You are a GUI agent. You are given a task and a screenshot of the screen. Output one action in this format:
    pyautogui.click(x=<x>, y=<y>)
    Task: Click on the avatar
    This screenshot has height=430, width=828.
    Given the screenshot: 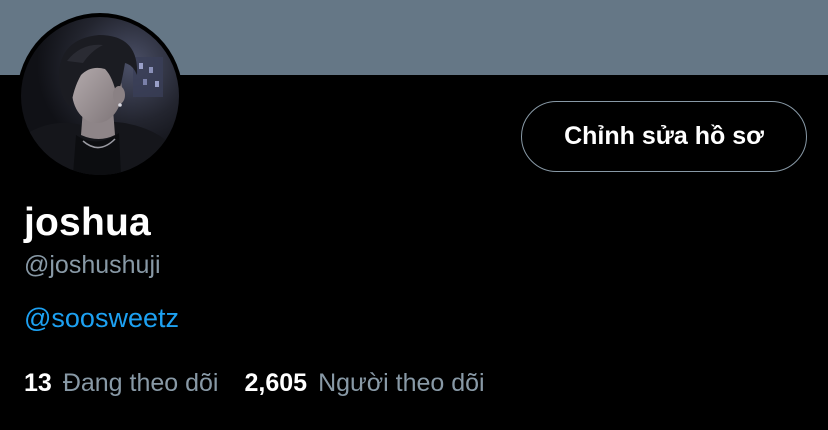 What is the action you would take?
    pyautogui.click(x=100, y=96)
    